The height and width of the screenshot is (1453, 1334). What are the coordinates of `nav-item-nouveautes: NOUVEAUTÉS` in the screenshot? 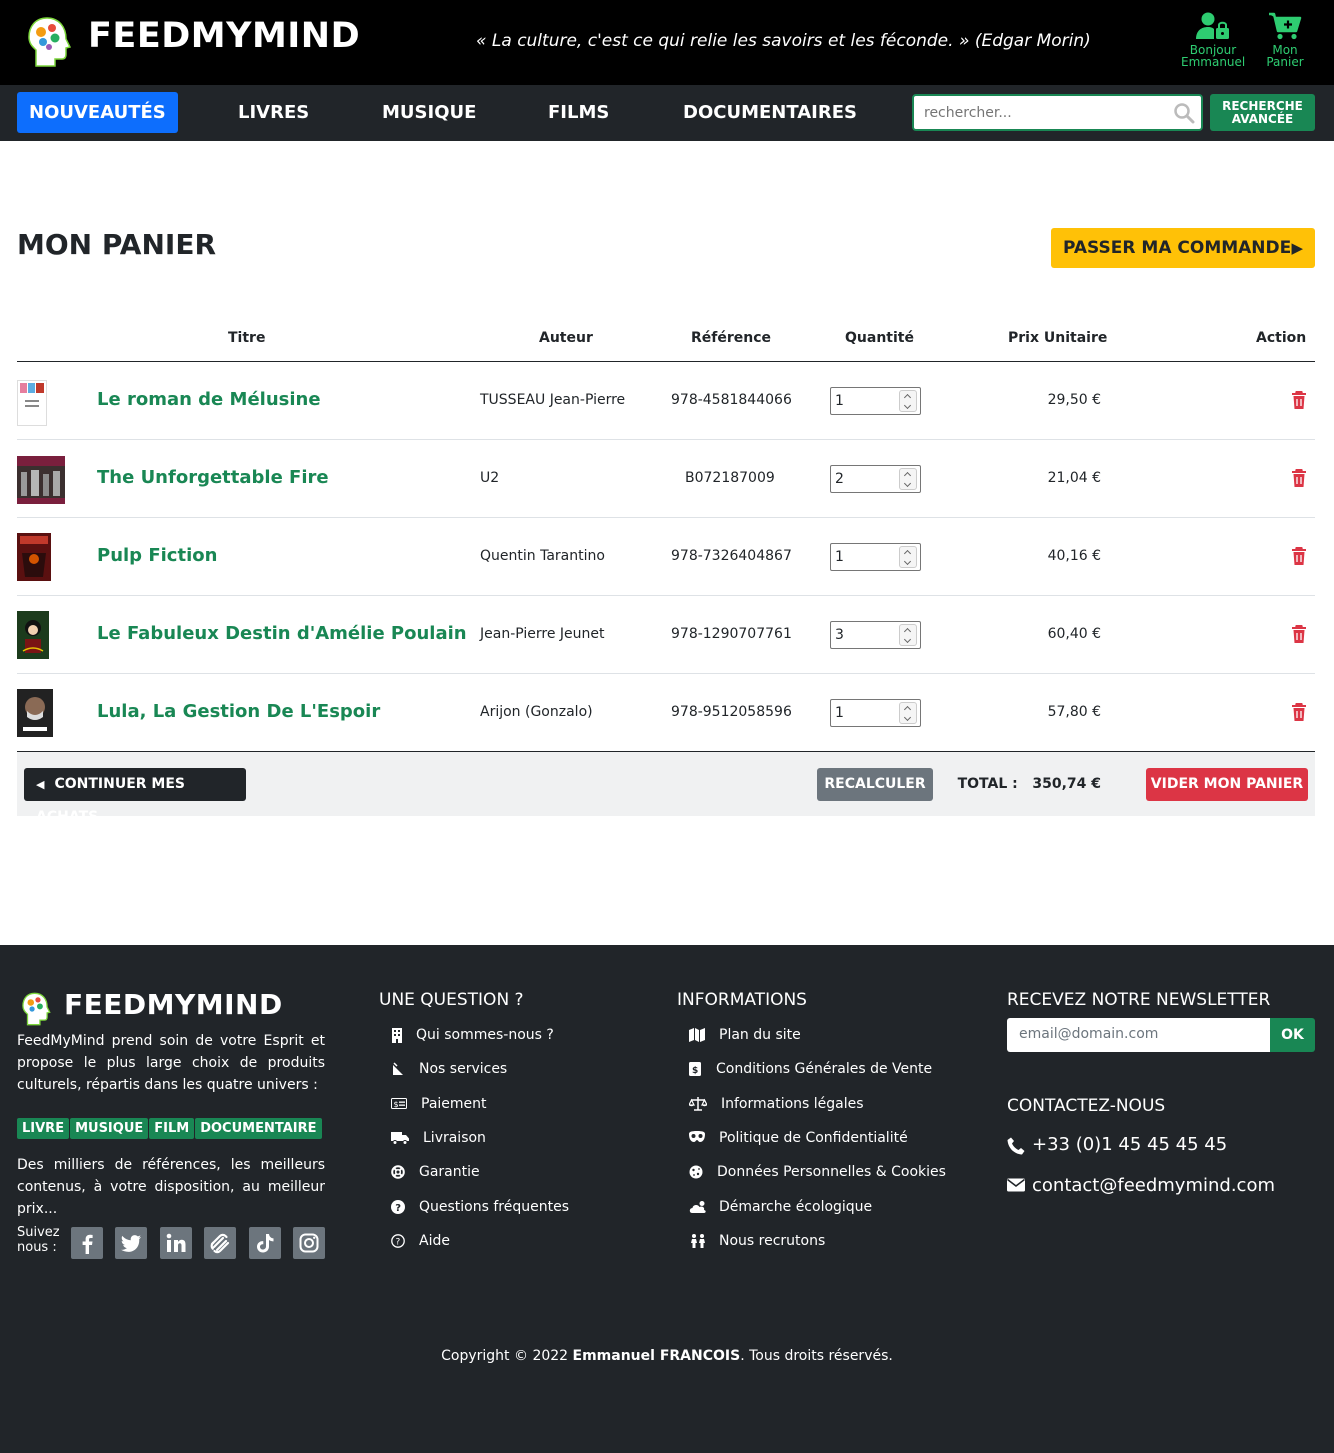 It's located at (97, 112).